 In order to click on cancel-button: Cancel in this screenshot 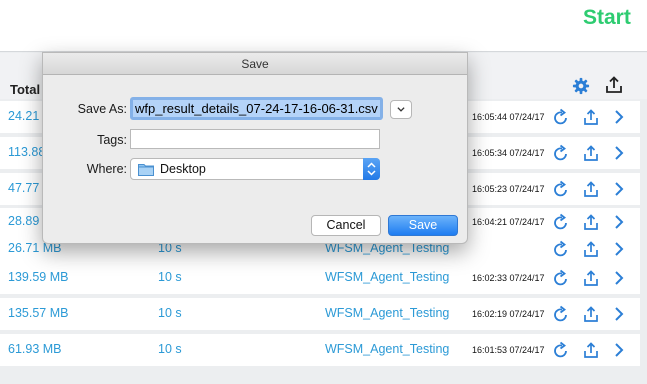, I will do `click(346, 225)`.